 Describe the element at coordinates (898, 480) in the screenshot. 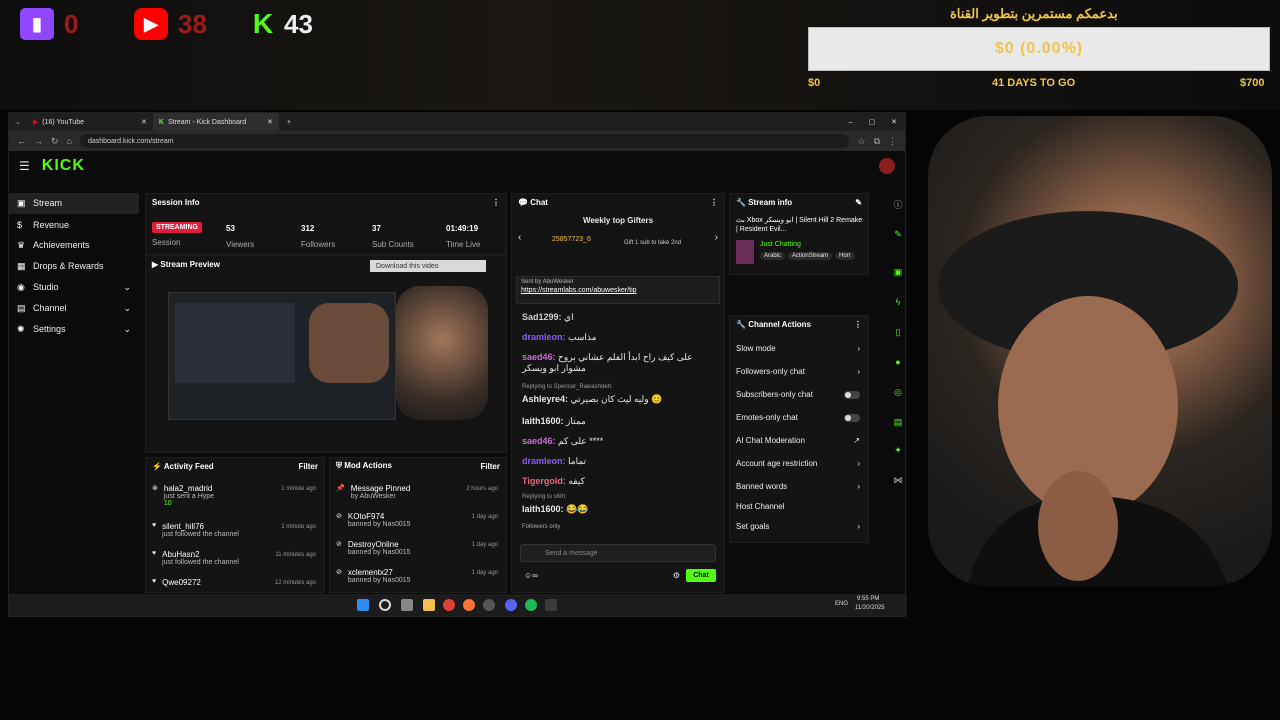

I see `share-icon: ⋈` at that location.